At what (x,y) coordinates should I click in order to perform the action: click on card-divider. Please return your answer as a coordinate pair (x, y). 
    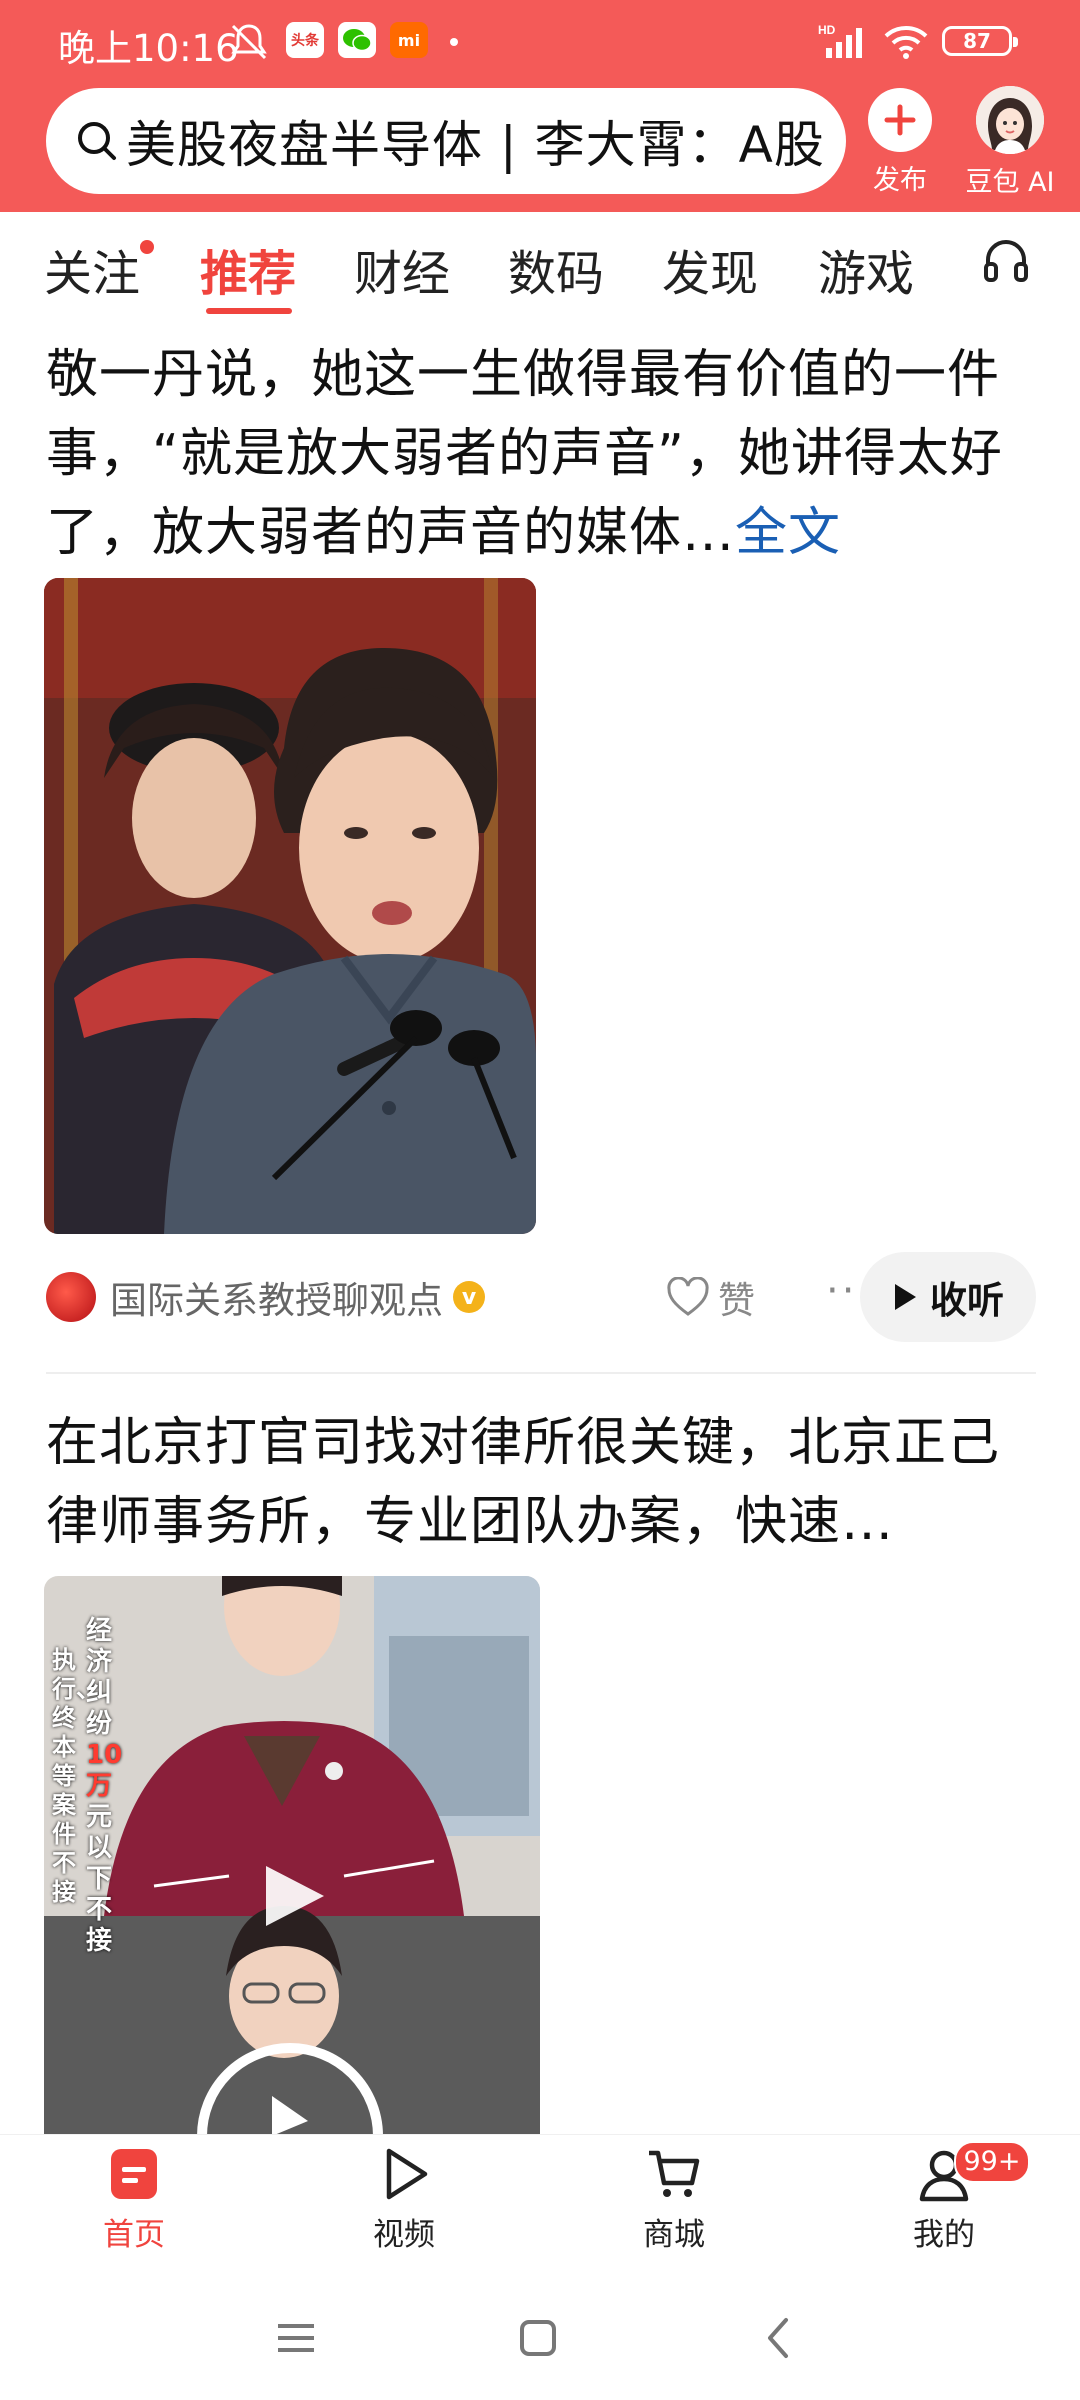
    Looking at the image, I should click on (541, 1373).